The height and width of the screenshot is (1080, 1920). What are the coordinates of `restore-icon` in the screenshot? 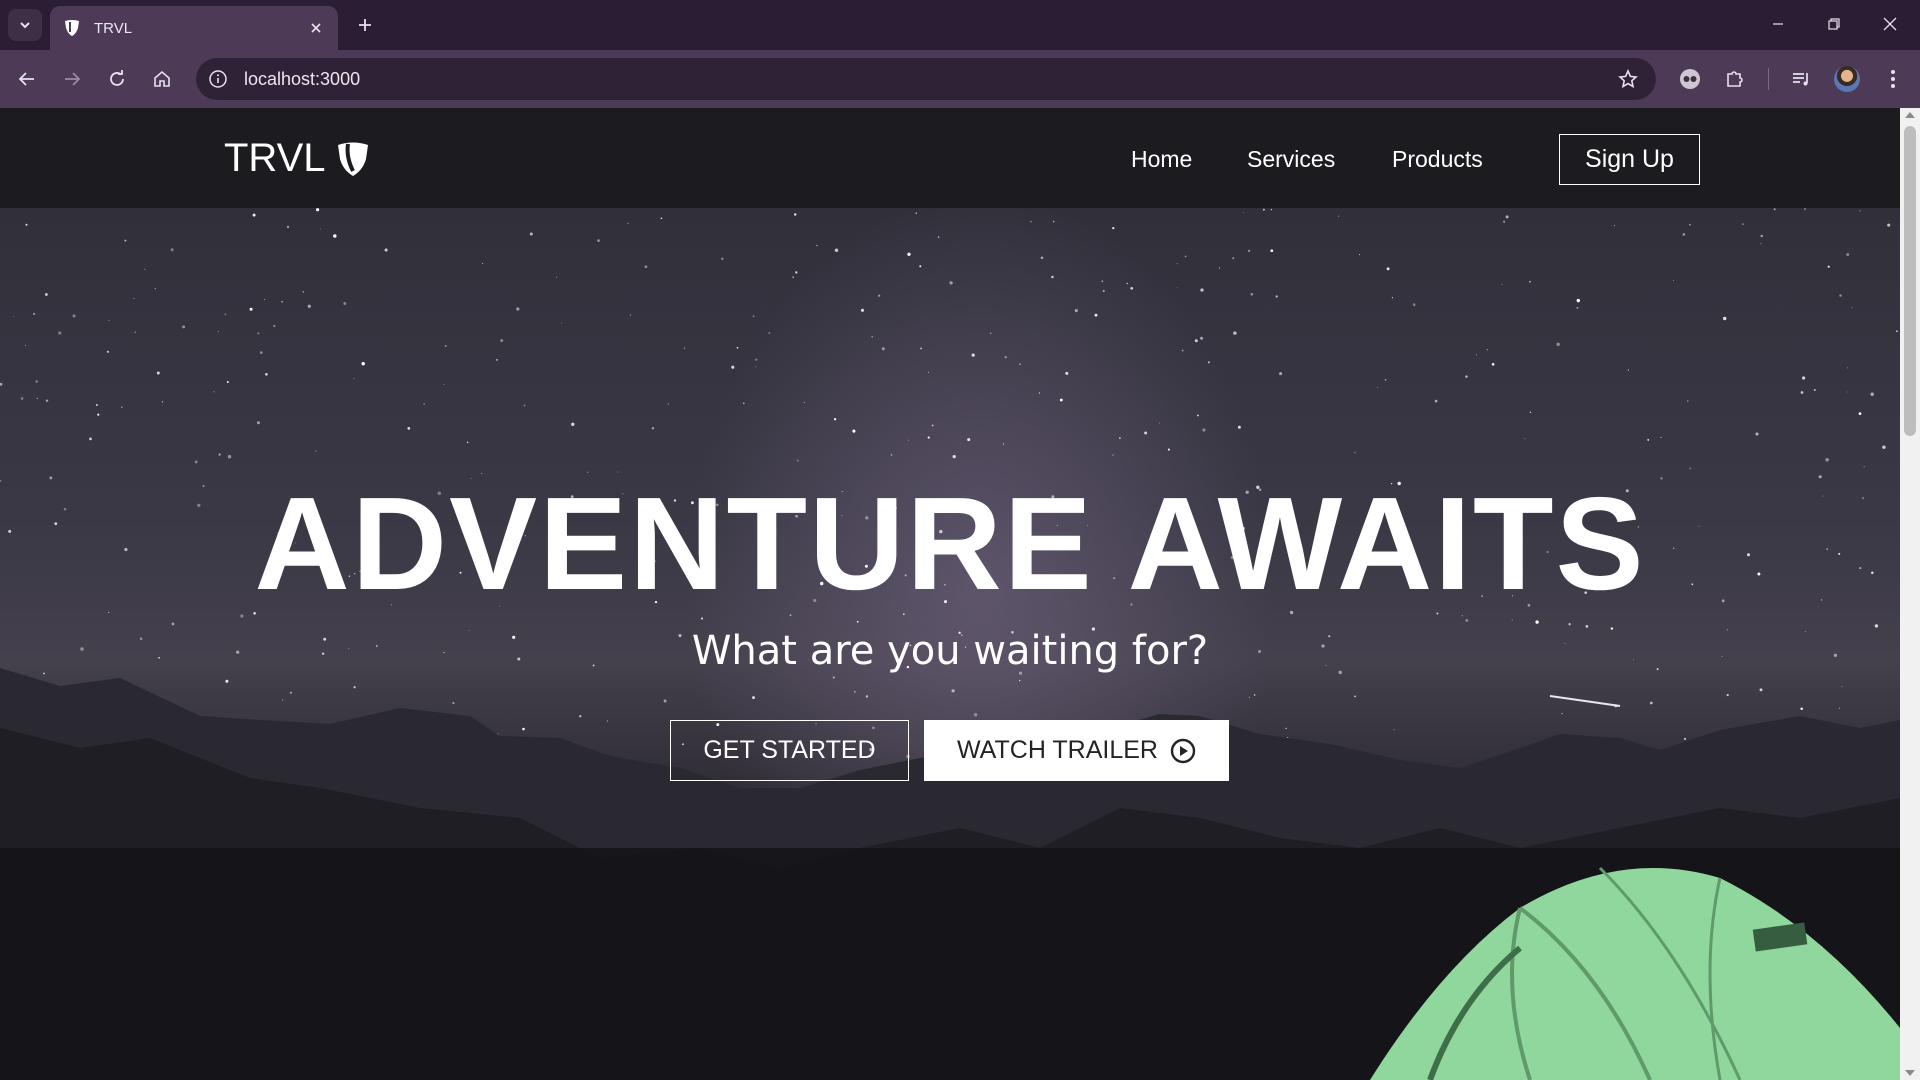 It's located at (1834, 24).